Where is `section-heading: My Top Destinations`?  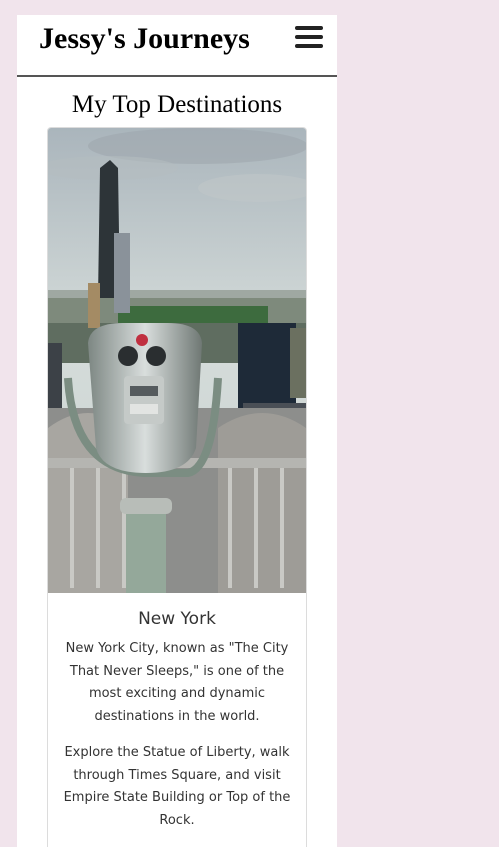
section-heading: My Top Destinations is located at coordinates (177, 104).